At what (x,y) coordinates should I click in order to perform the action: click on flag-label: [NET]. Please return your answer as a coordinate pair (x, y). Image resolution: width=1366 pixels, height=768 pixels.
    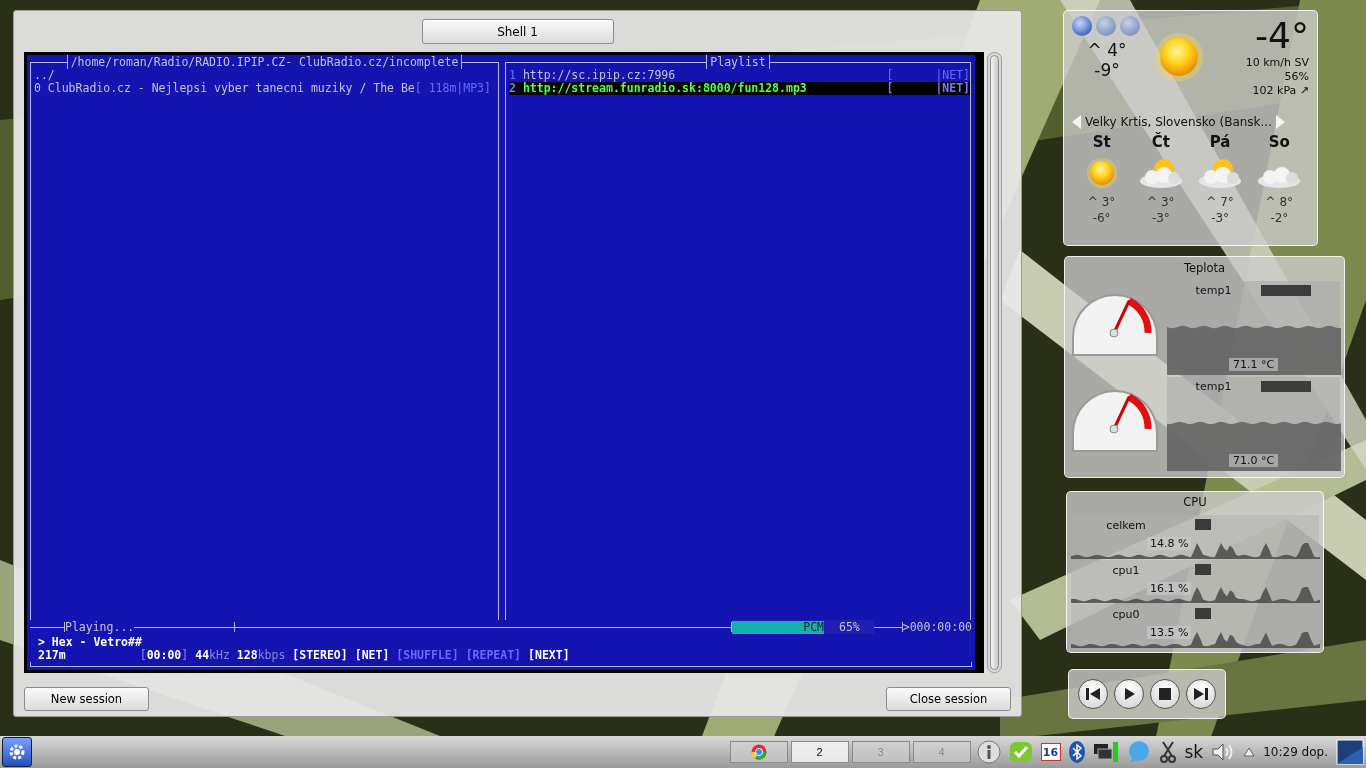
    Looking at the image, I should click on (372, 655).